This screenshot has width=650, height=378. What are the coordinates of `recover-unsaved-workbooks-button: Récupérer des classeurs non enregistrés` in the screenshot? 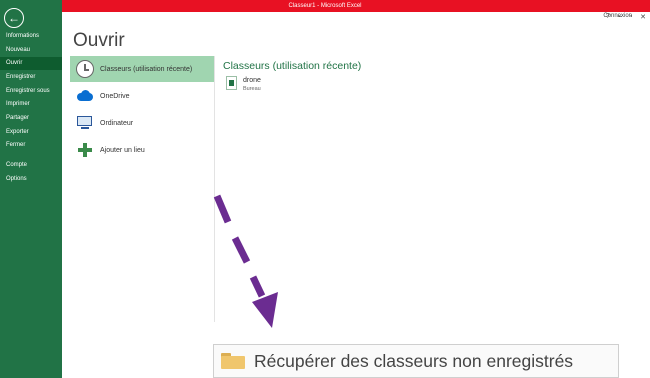 It's located at (416, 361).